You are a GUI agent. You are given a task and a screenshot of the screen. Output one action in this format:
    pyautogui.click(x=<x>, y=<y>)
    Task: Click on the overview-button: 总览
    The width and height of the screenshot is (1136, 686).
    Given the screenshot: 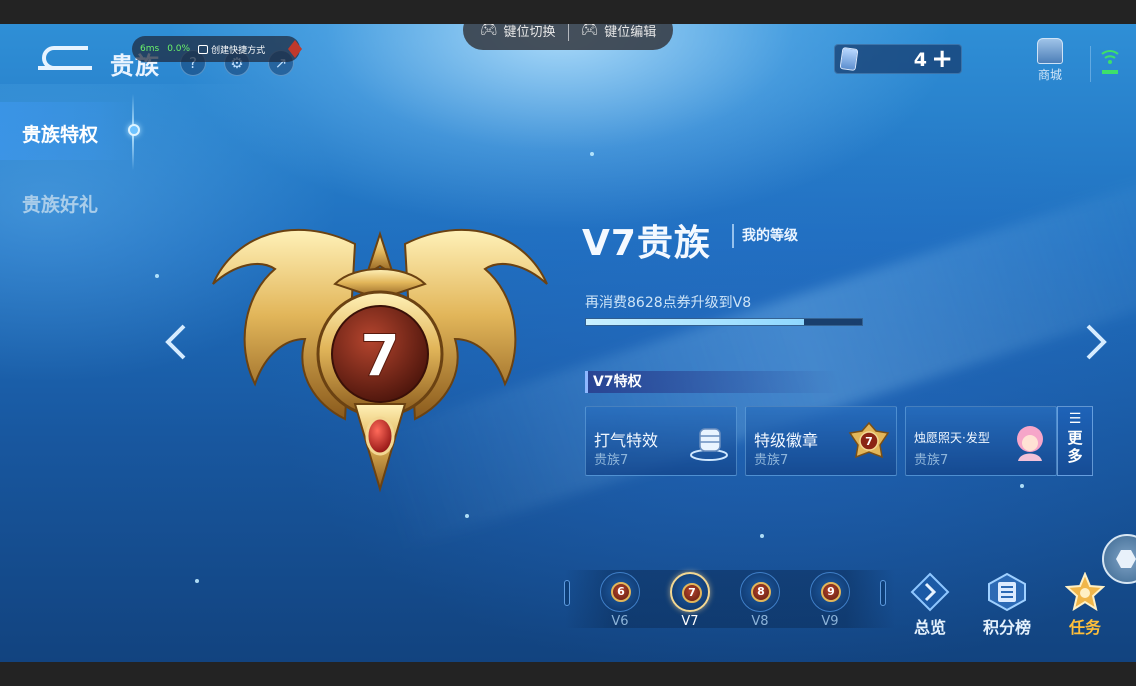 What is the action you would take?
    pyautogui.click(x=930, y=605)
    